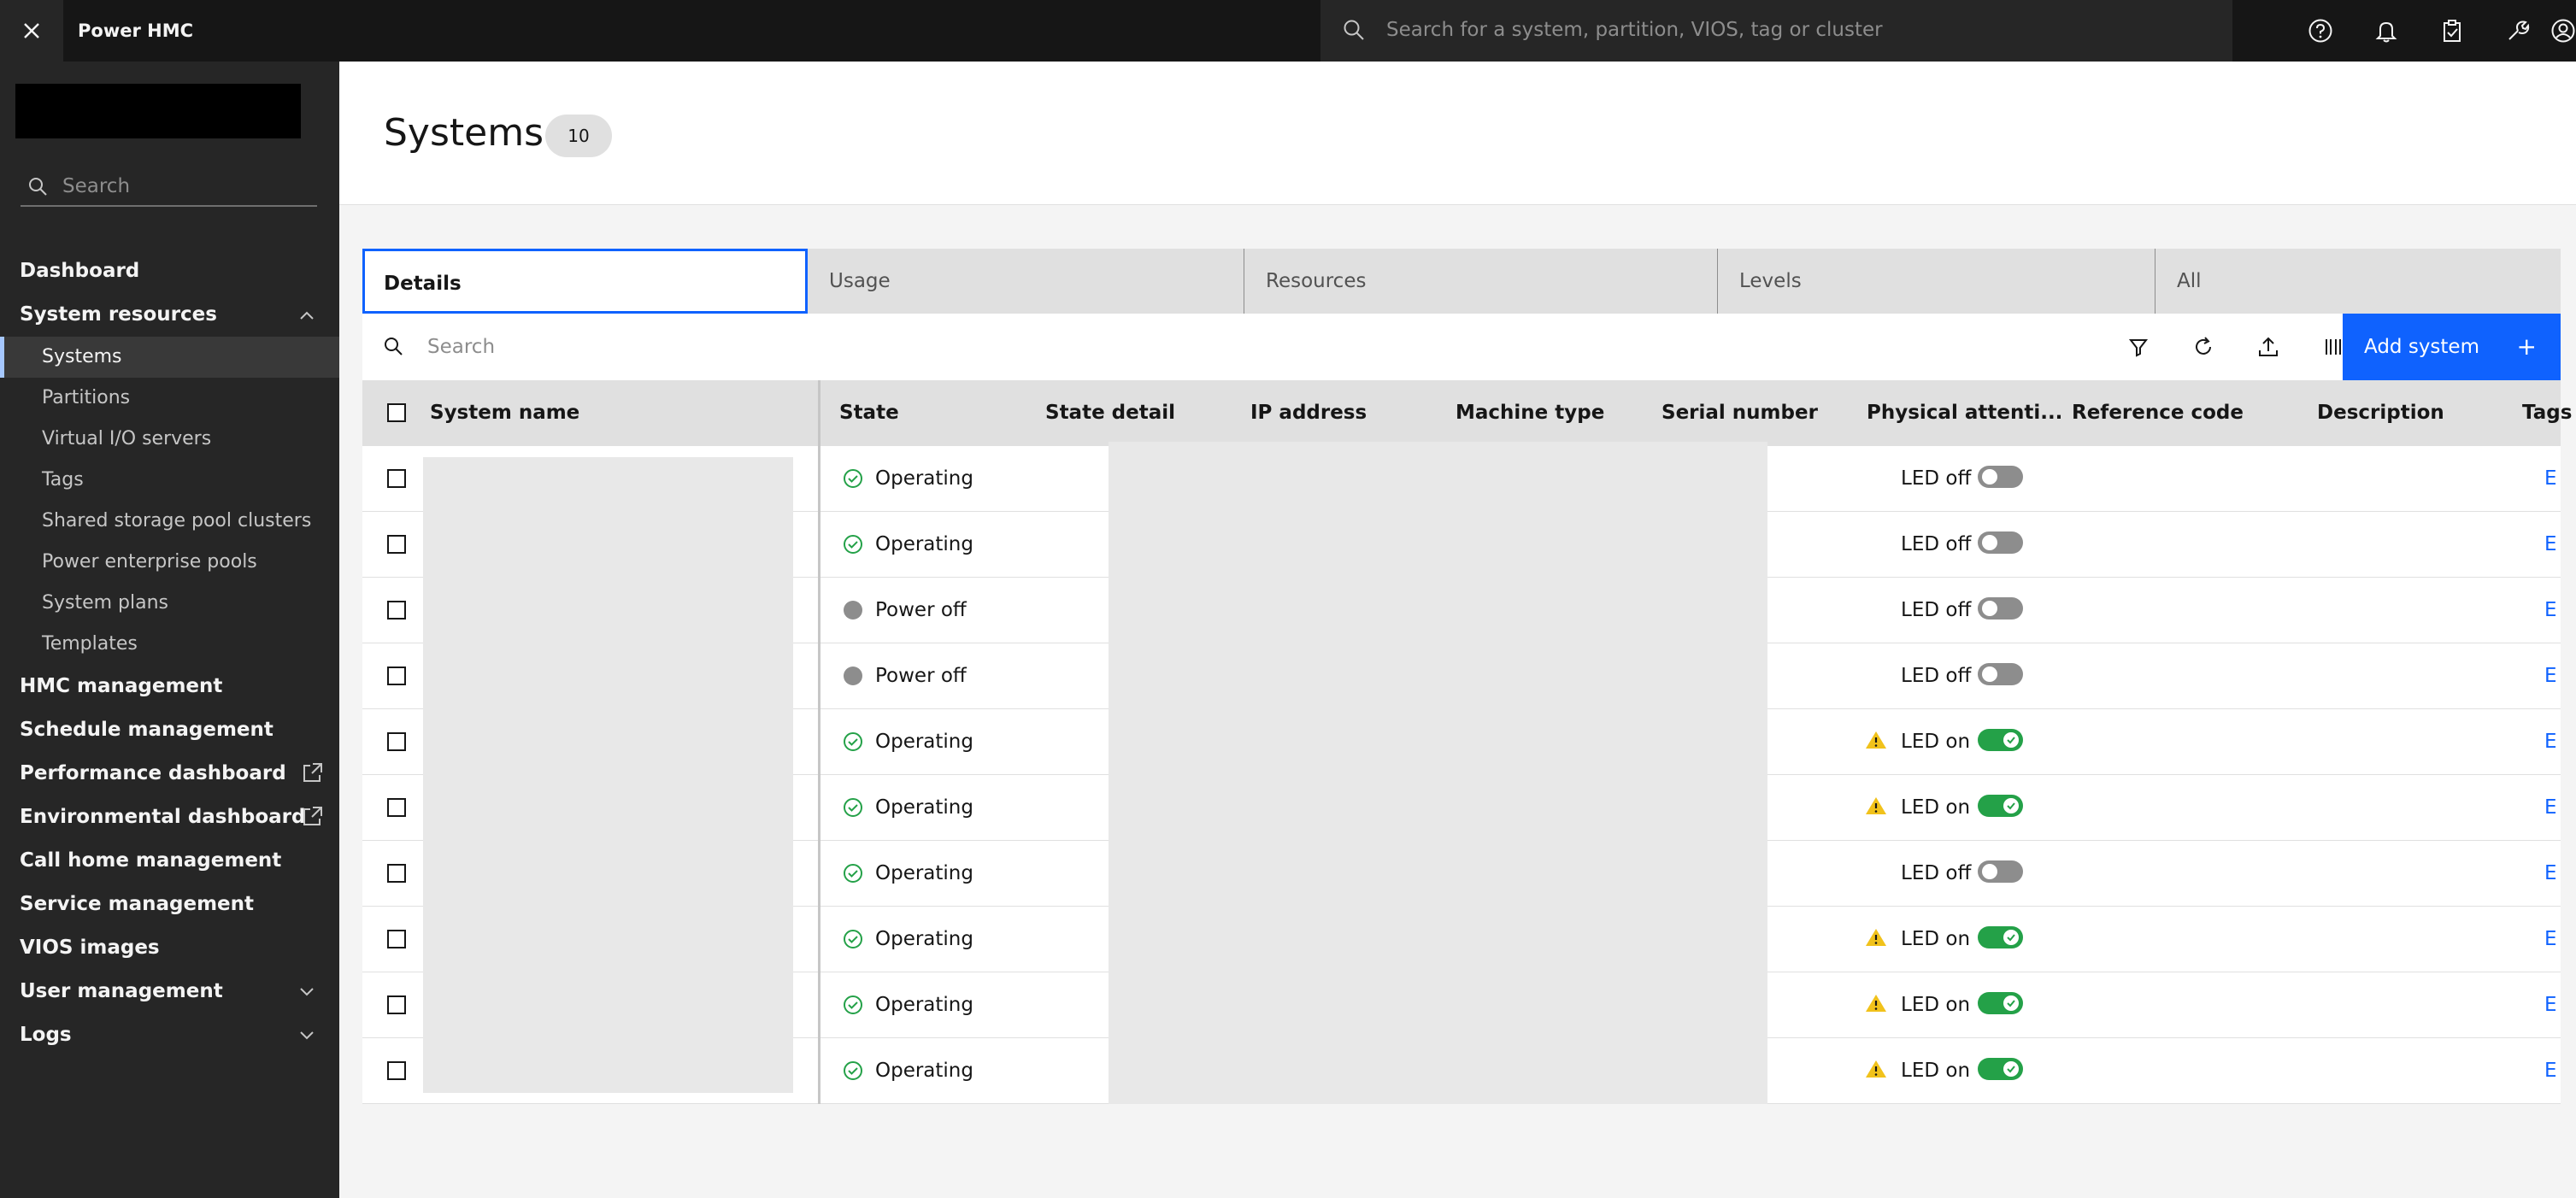  Describe the element at coordinates (2563, 31) in the screenshot. I see `user-button` at that location.